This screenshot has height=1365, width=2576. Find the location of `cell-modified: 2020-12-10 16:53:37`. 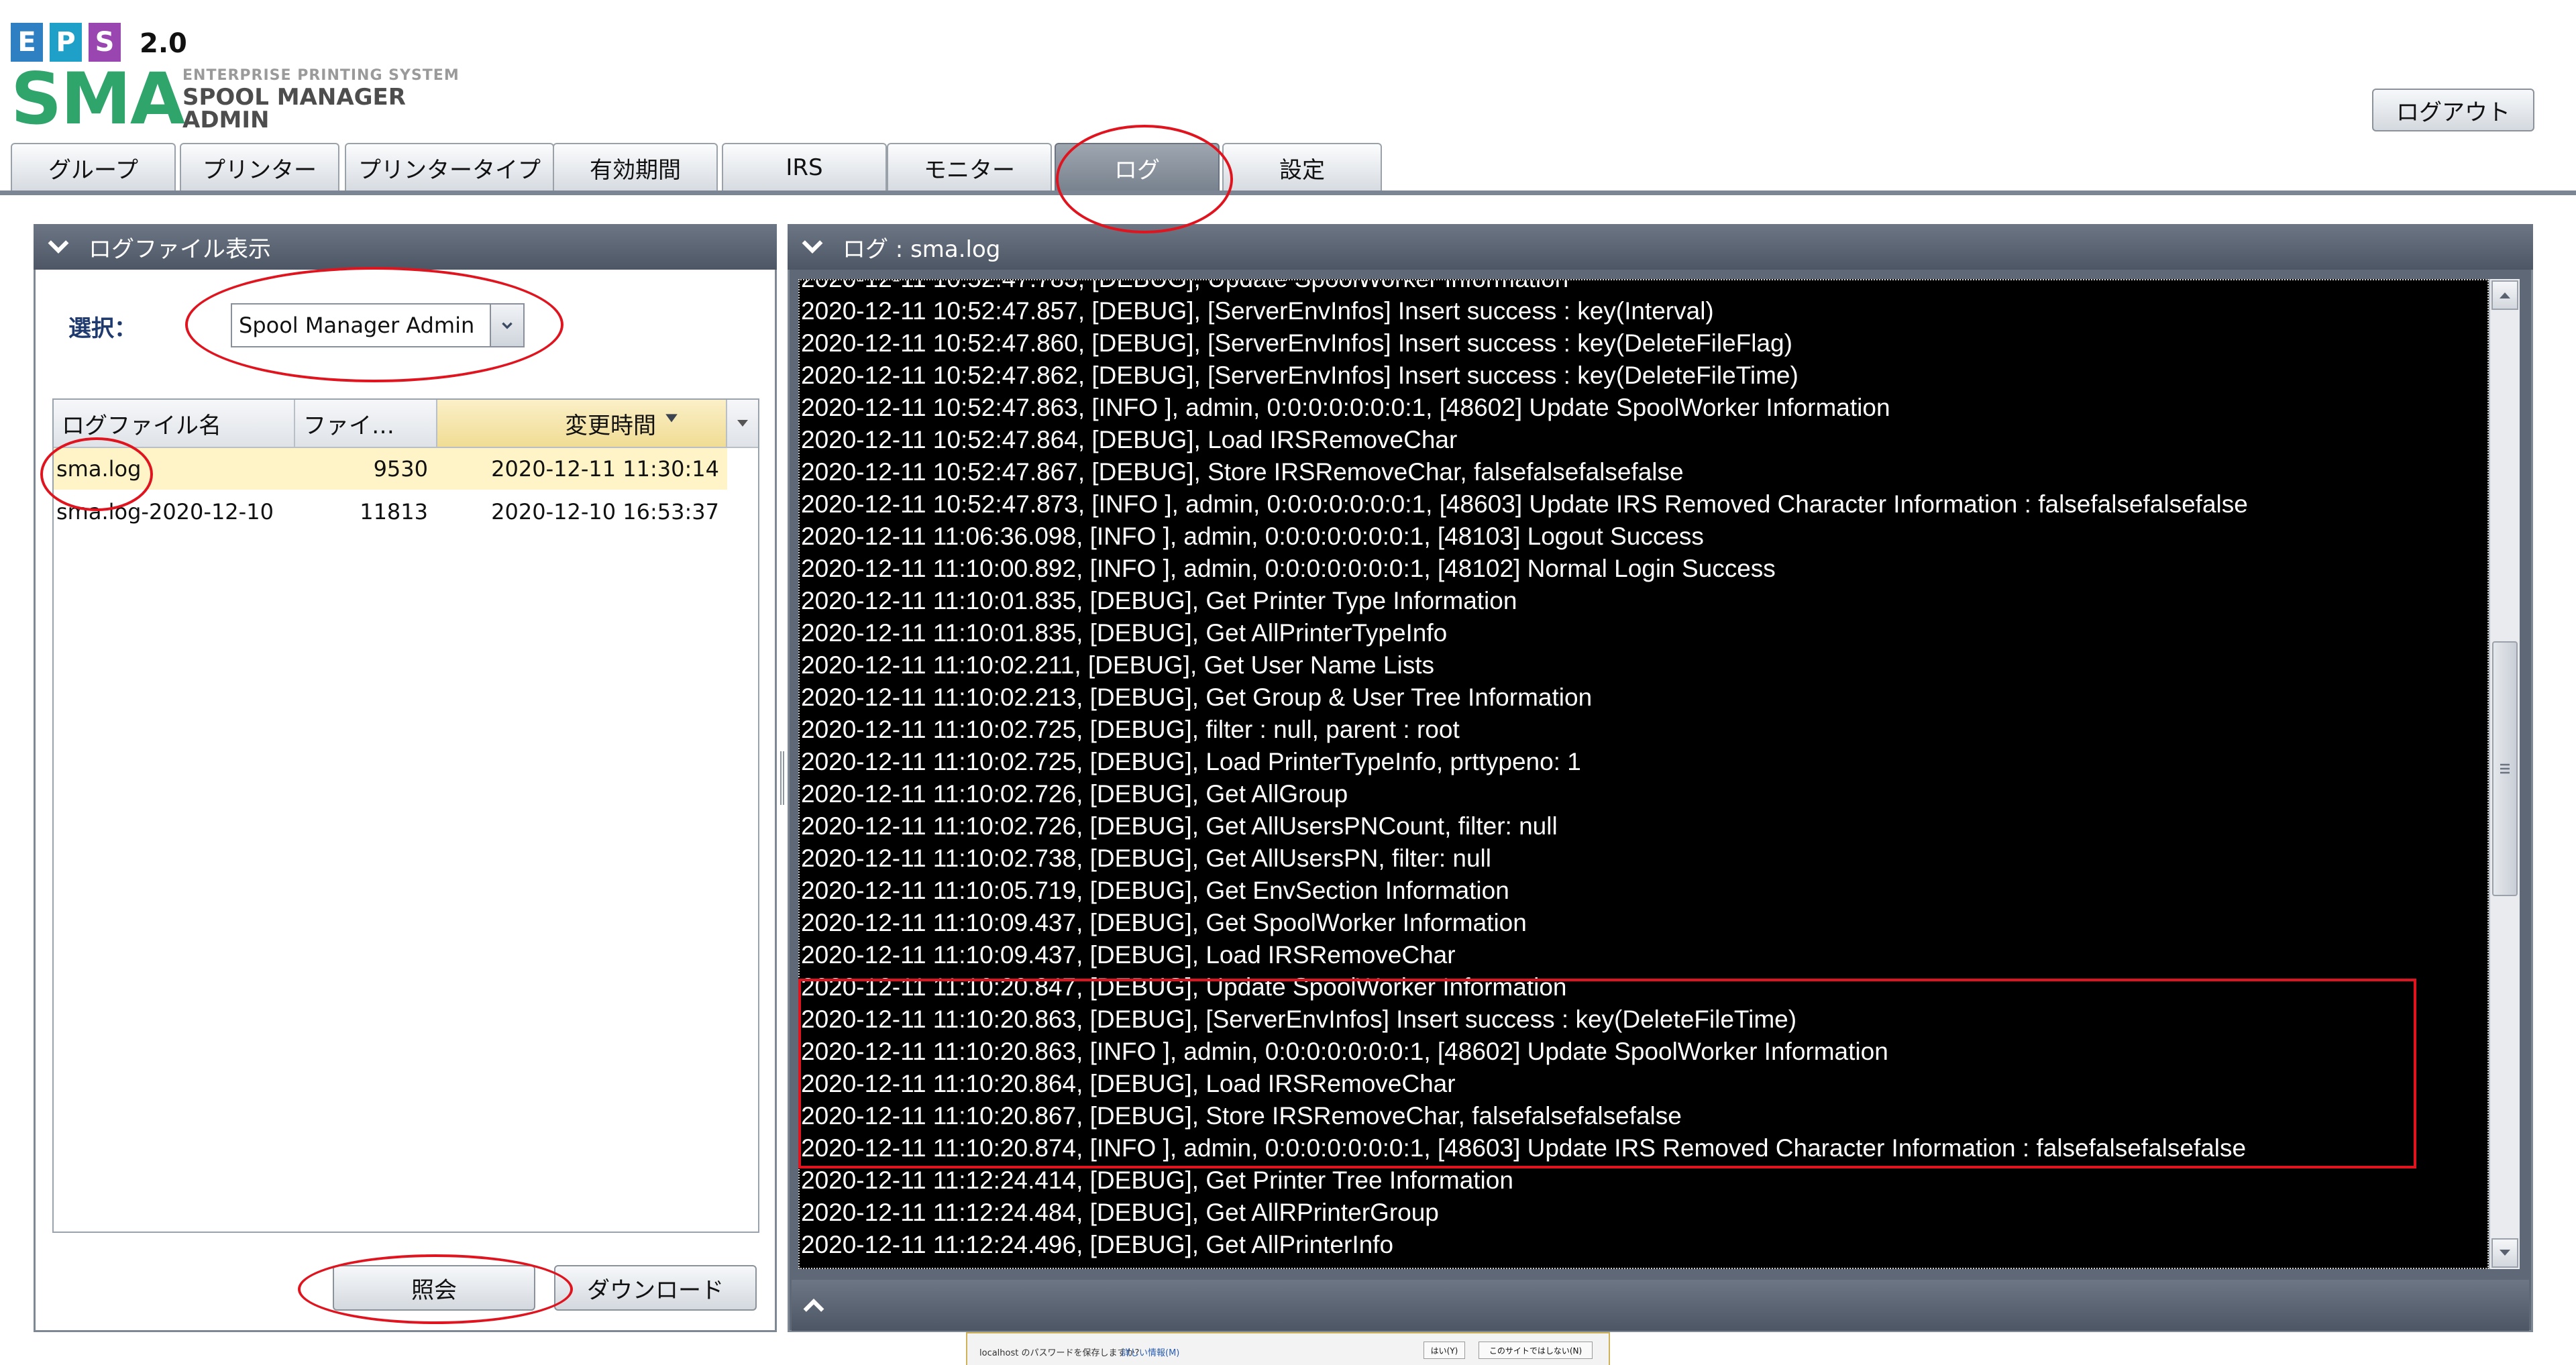

cell-modified: 2020-12-10 16:53:37 is located at coordinates (605, 512).